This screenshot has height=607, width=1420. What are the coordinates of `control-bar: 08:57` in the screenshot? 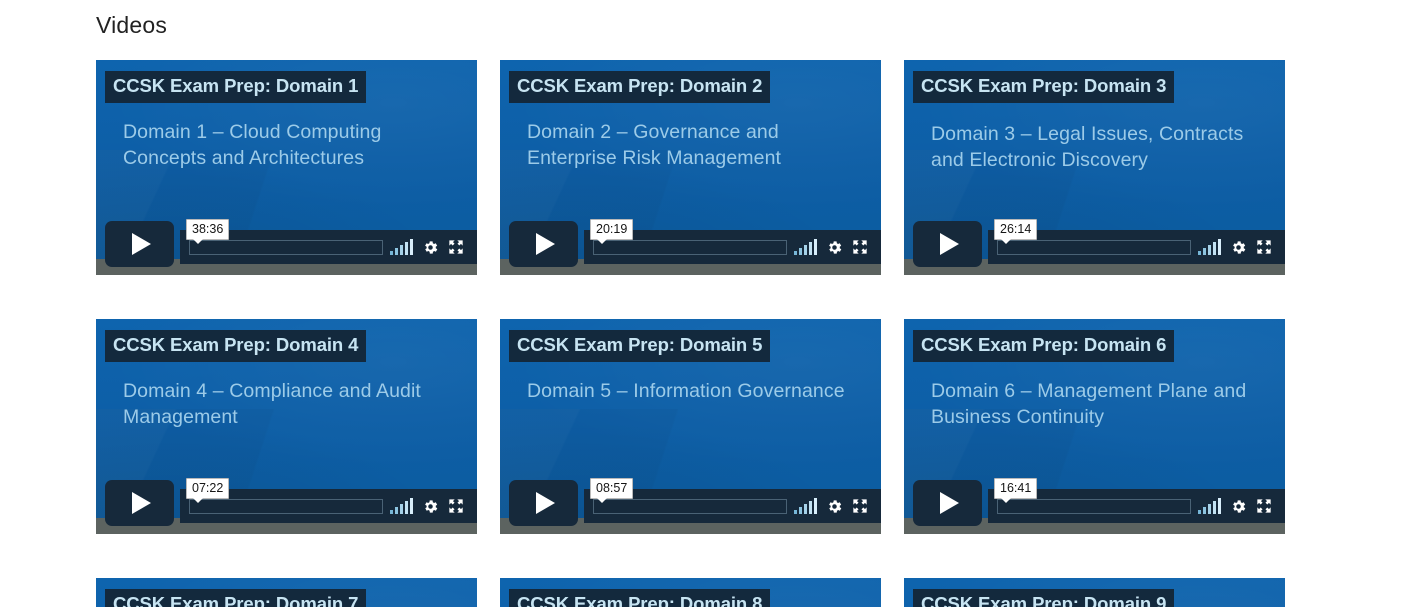 It's located at (732, 500).